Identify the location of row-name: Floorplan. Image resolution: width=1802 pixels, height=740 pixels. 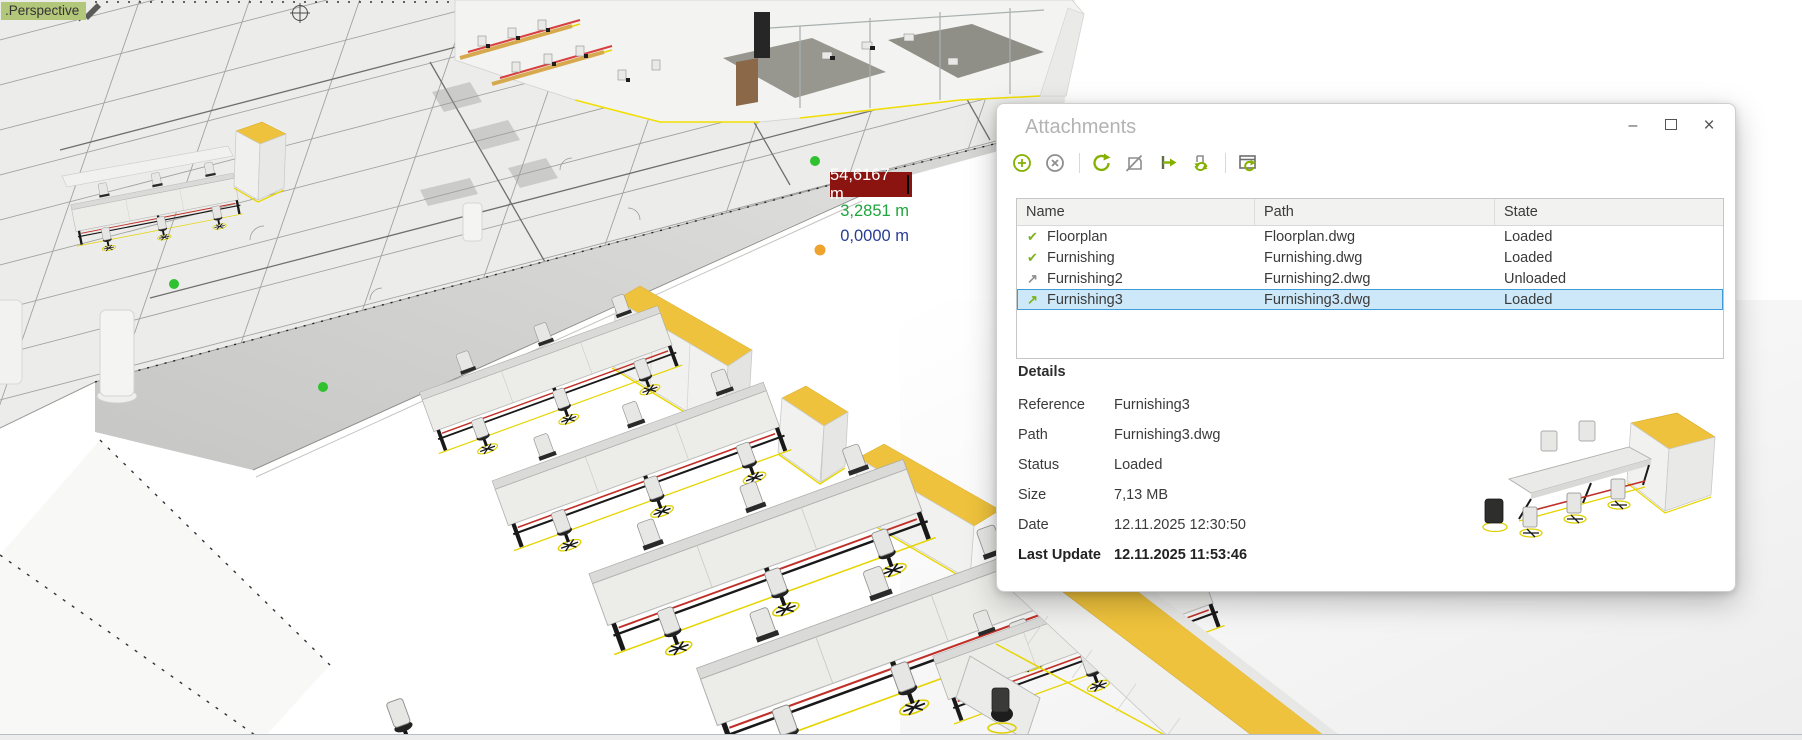
(1077, 236).